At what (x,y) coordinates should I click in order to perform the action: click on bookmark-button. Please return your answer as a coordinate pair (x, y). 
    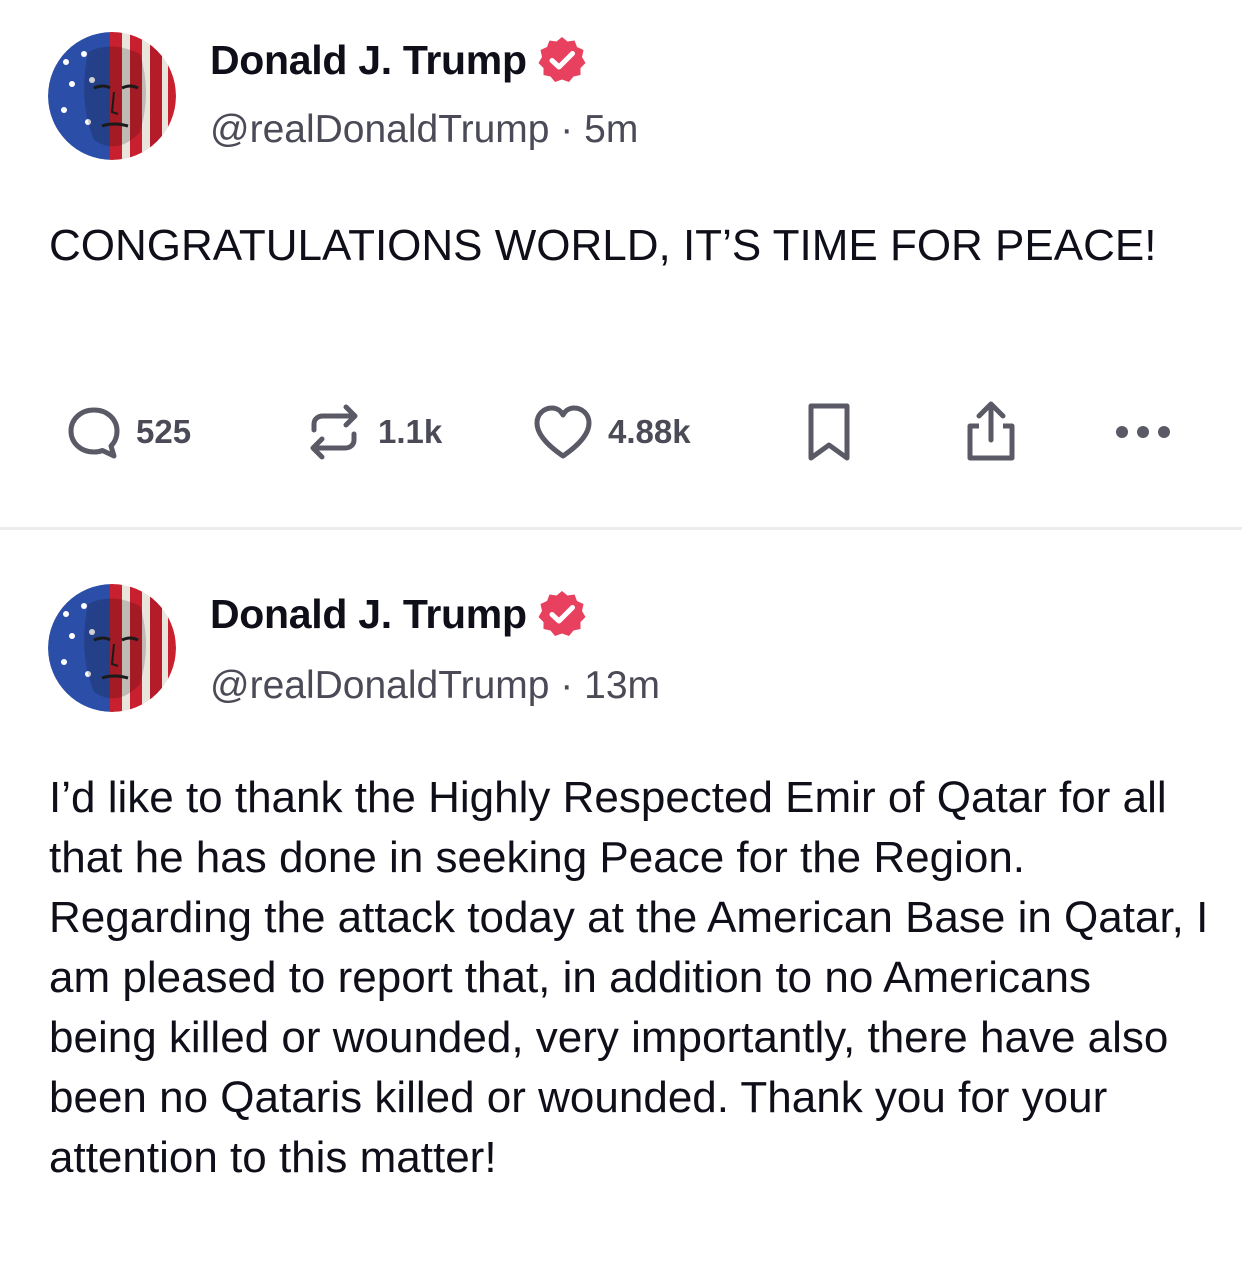
    Looking at the image, I should click on (829, 432).